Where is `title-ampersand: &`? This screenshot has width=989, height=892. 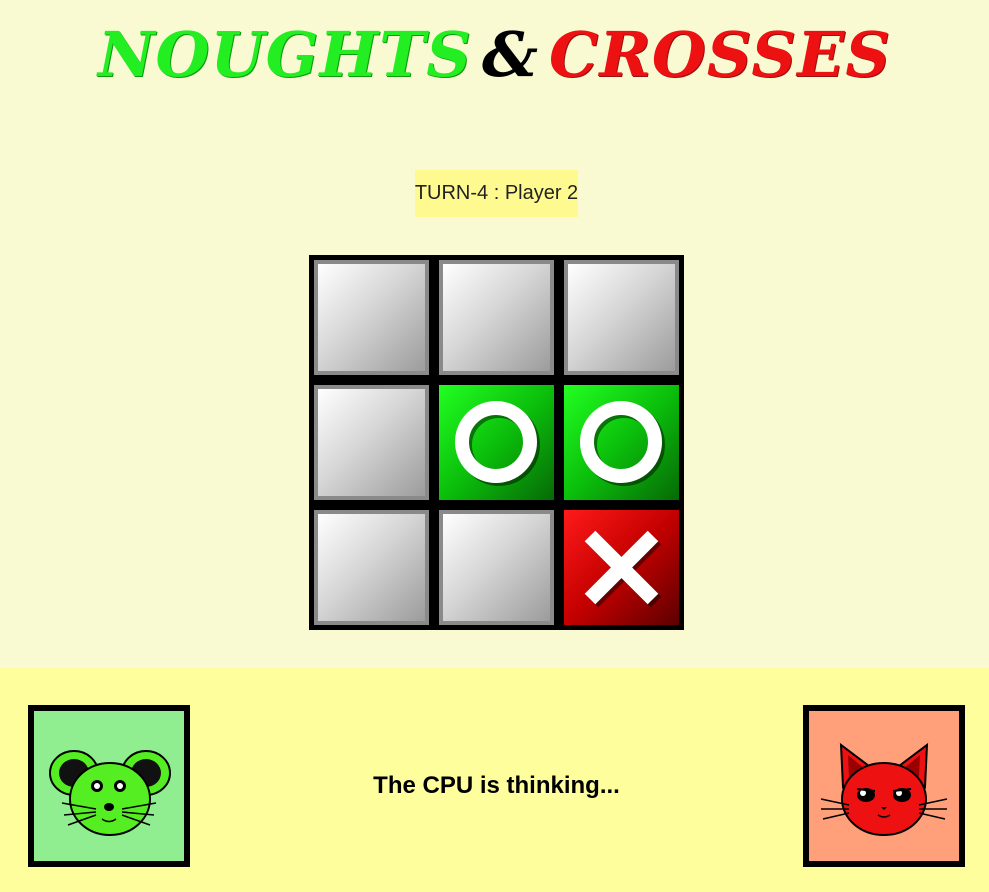
title-ampersand: & is located at coordinates (511, 54).